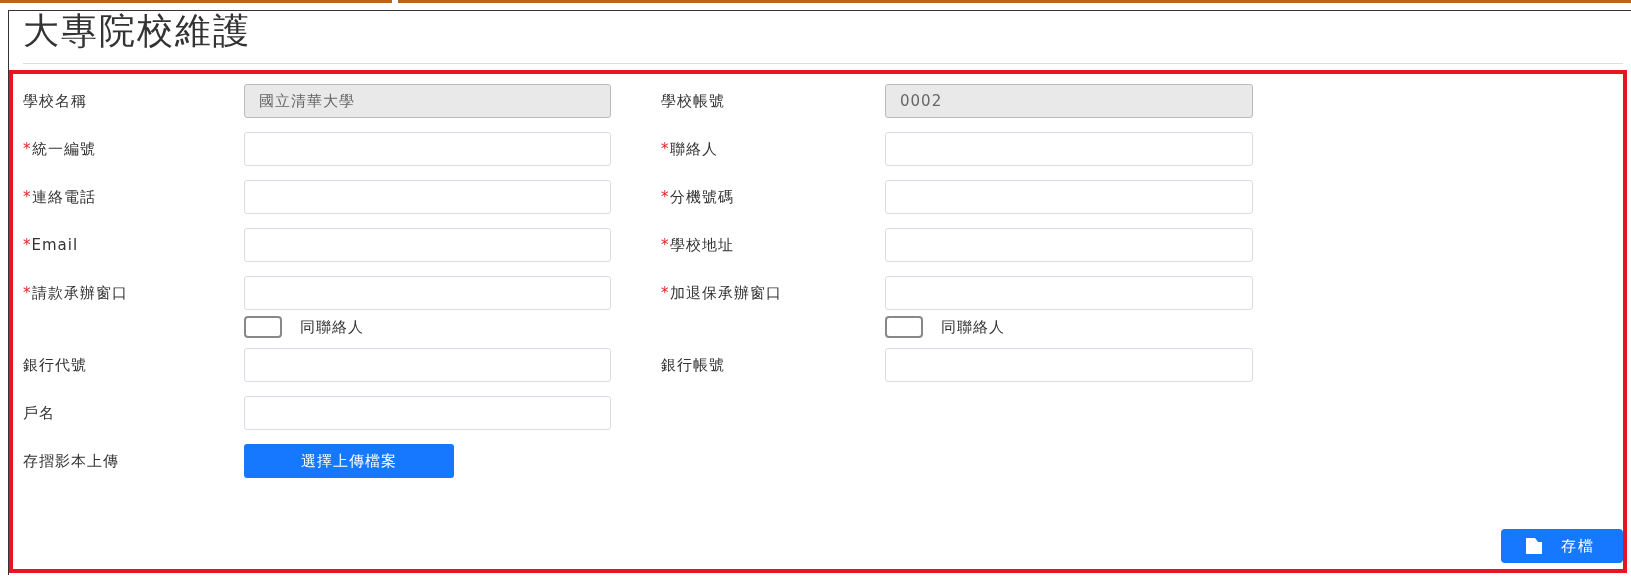  I want to click on save-button: 存檔, so click(1562, 546).